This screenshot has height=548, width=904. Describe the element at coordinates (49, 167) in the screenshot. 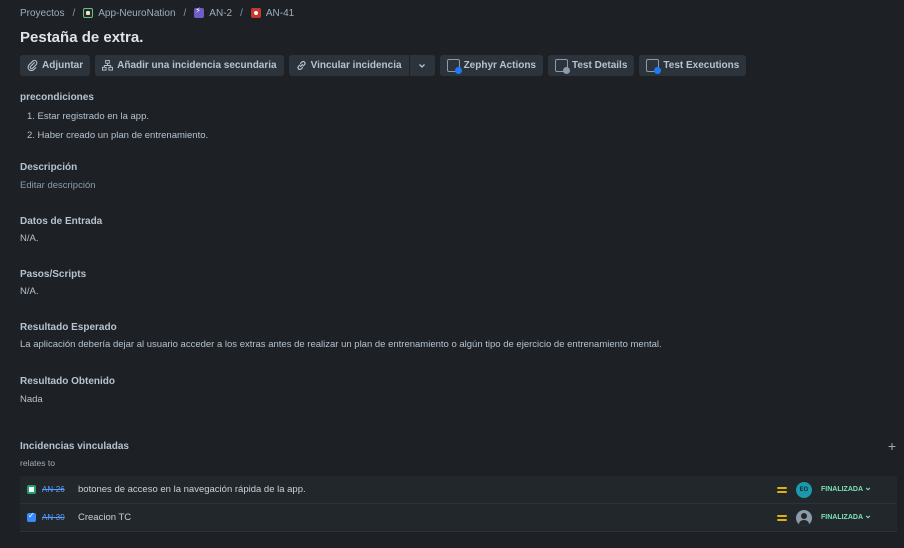

I see `description-label: Descripción` at that location.